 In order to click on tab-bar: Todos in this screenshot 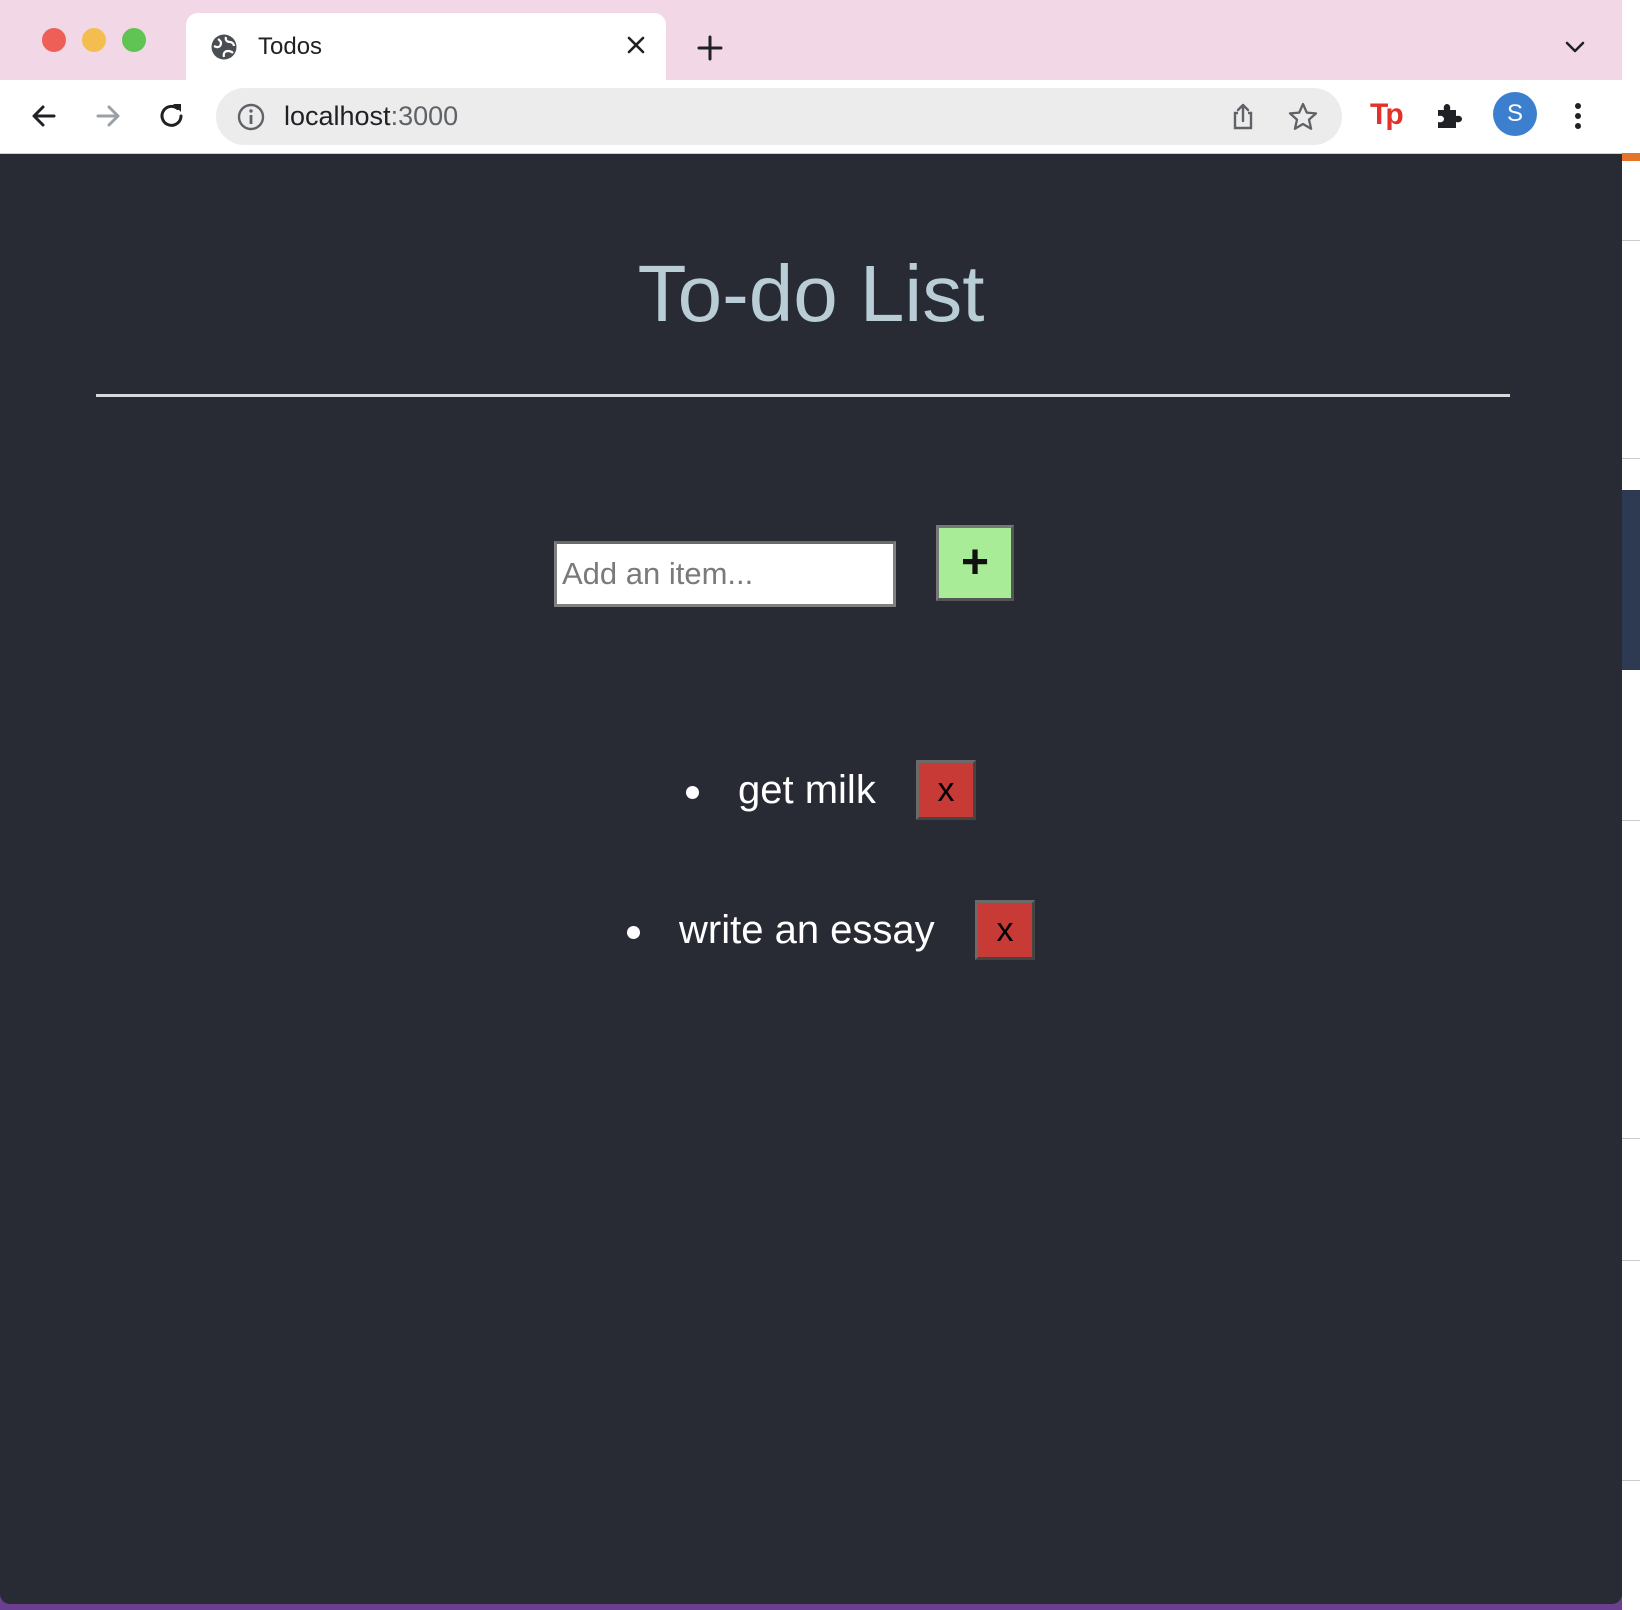, I will do `click(811, 40)`.